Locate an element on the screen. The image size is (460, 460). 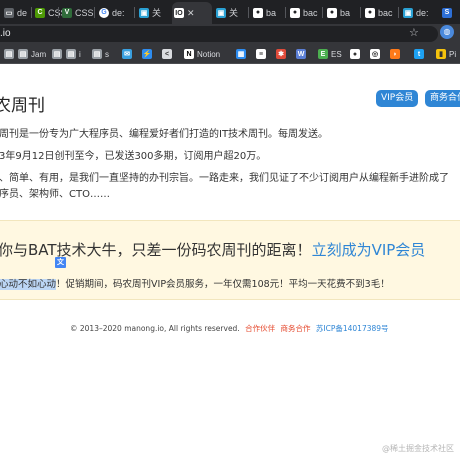
code-icon: < is located at coordinates (167, 54).